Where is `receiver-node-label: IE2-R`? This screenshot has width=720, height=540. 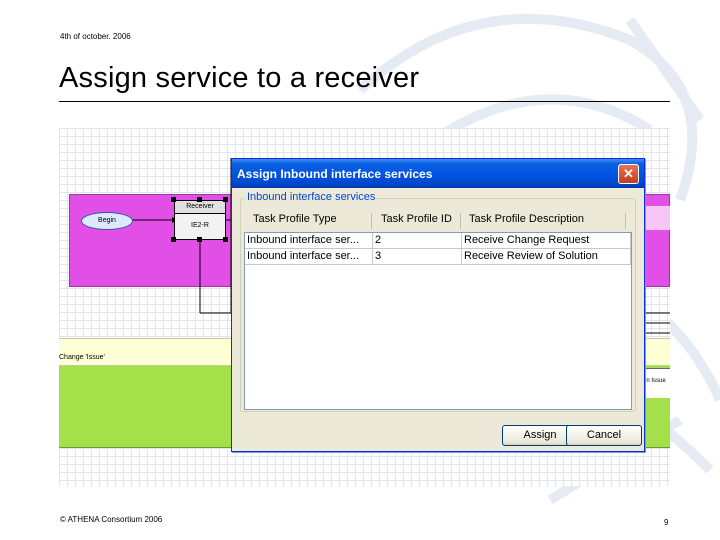
receiver-node-label: IE2-R is located at coordinates (200, 225).